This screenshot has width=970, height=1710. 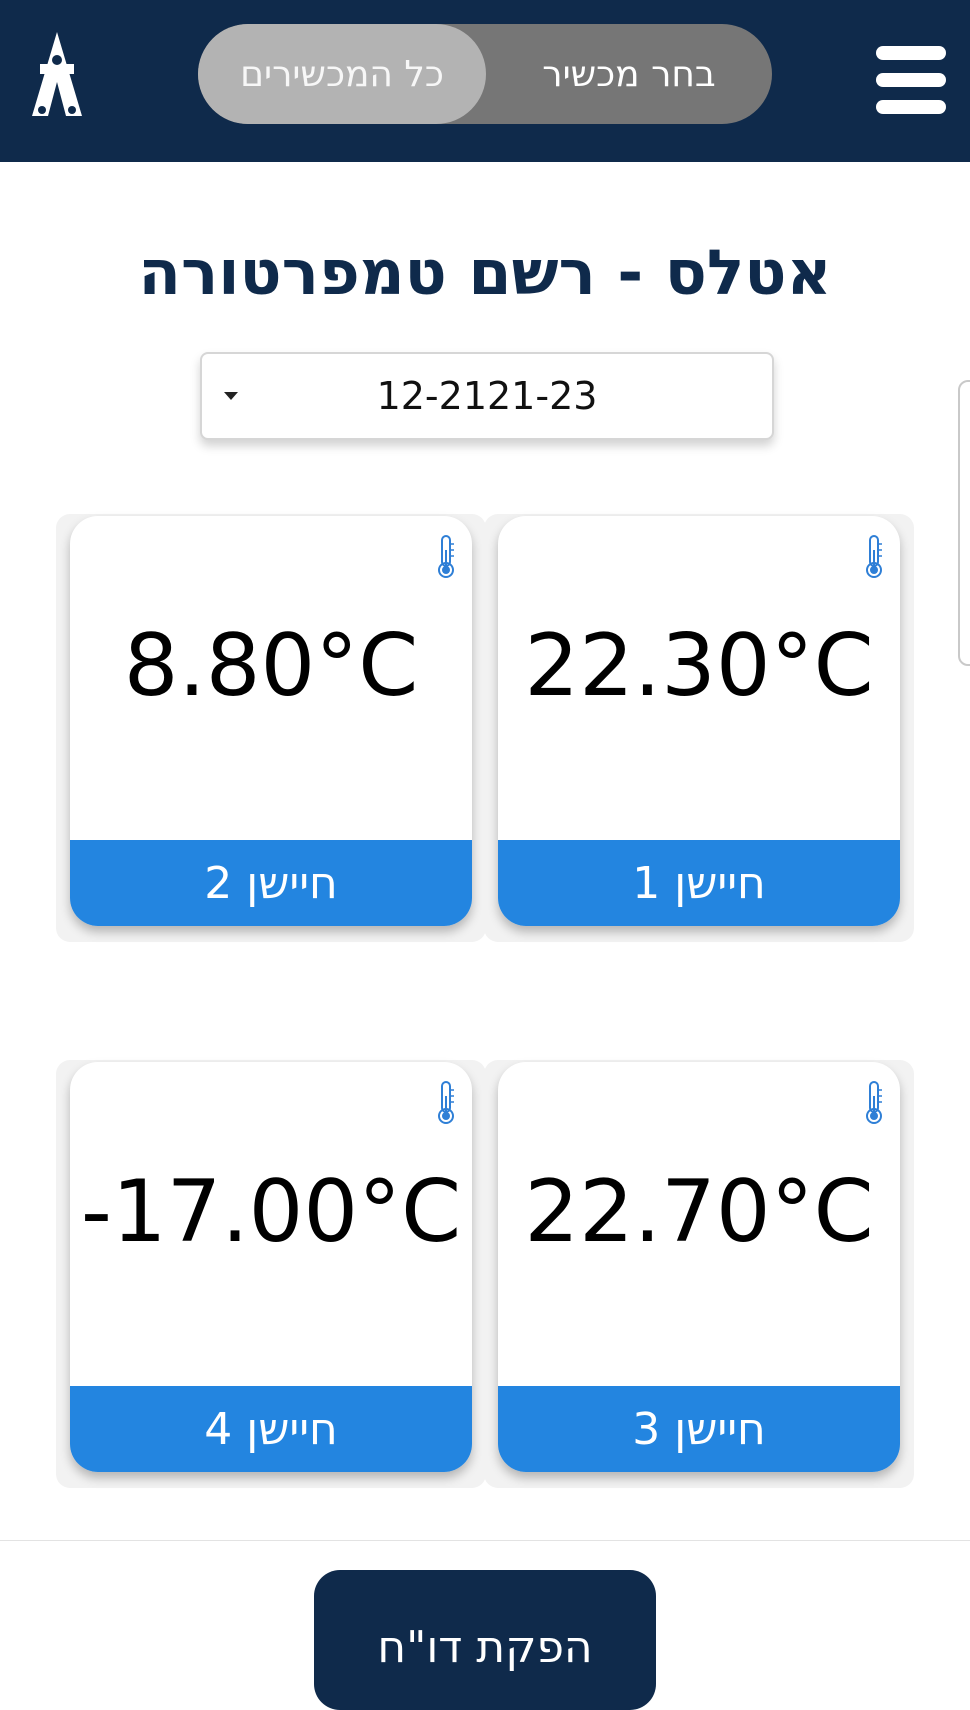 I want to click on sensor-value: 22.70°C, so click(x=699, y=1212).